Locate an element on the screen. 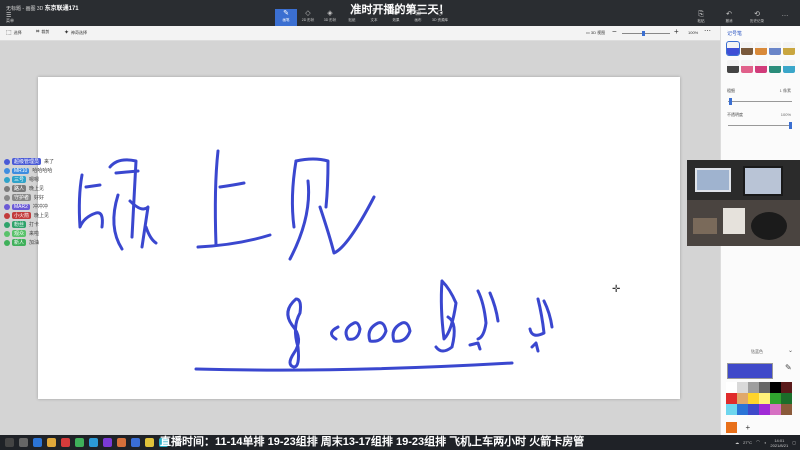 This screenshot has width=800, height=450. tab-label: 效果 is located at coordinates (396, 20).